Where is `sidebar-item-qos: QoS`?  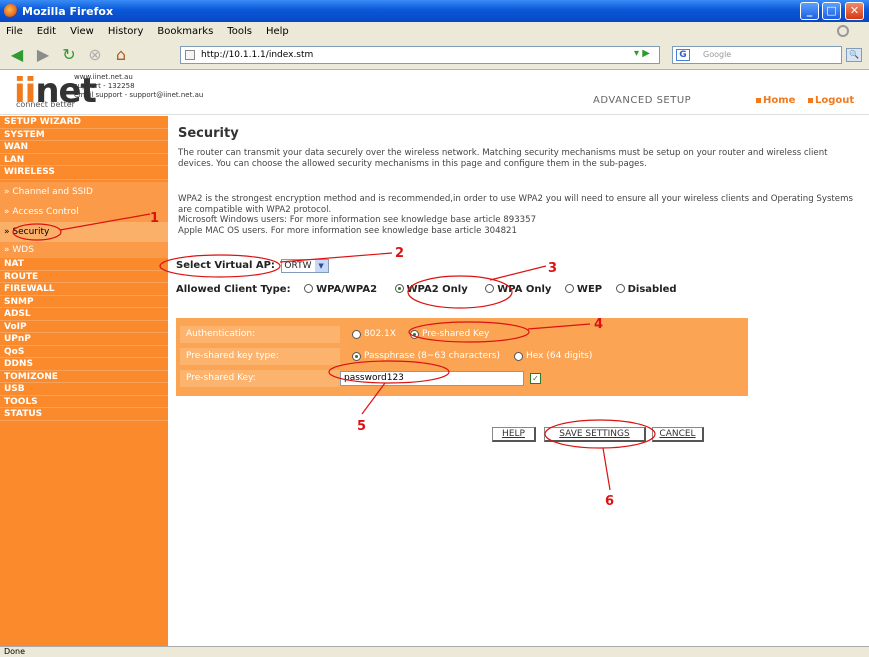 sidebar-item-qos: QoS is located at coordinates (84, 352).